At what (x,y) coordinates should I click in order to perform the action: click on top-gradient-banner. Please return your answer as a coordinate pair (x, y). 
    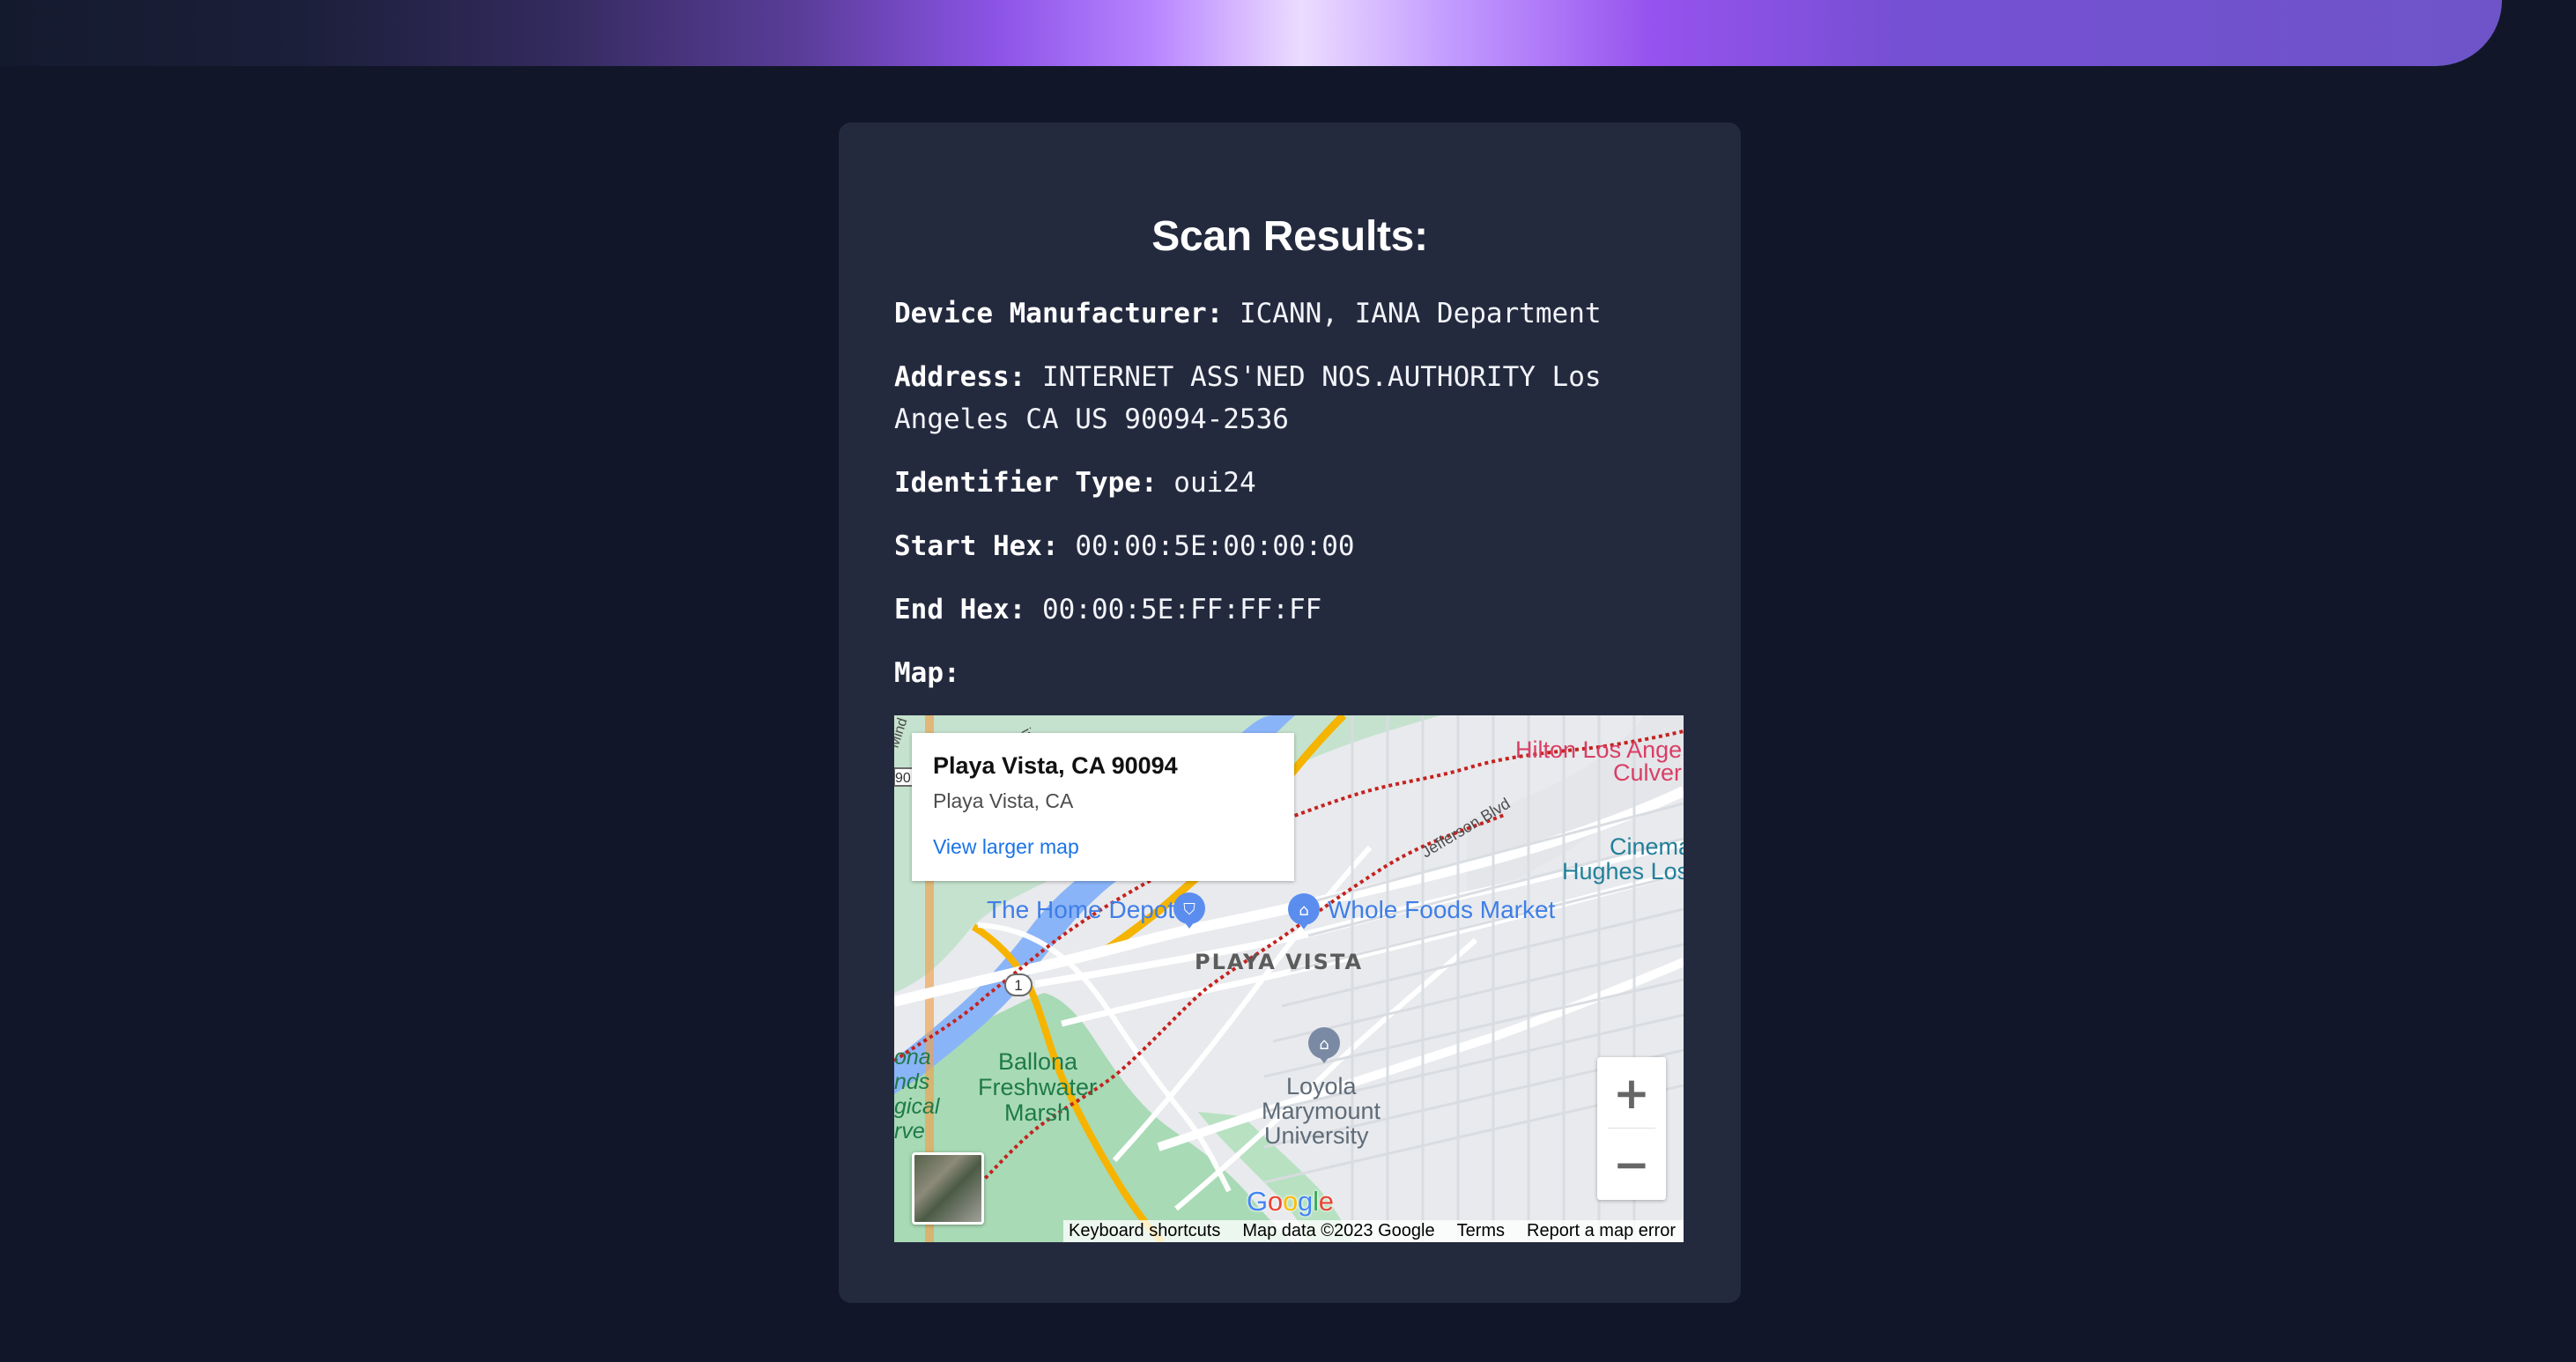
    Looking at the image, I should click on (1251, 33).